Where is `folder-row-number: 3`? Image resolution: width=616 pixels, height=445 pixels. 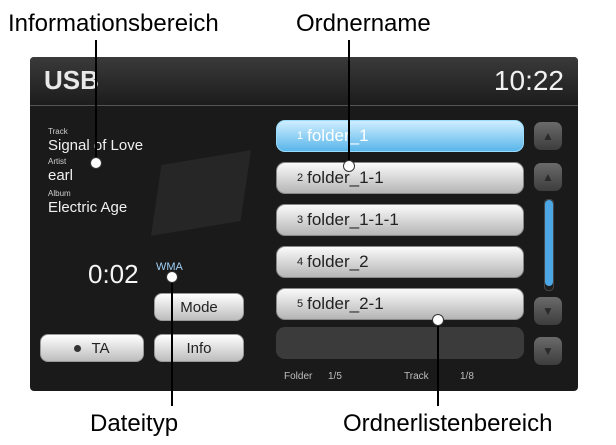
folder-row-number: 3 is located at coordinates (300, 220).